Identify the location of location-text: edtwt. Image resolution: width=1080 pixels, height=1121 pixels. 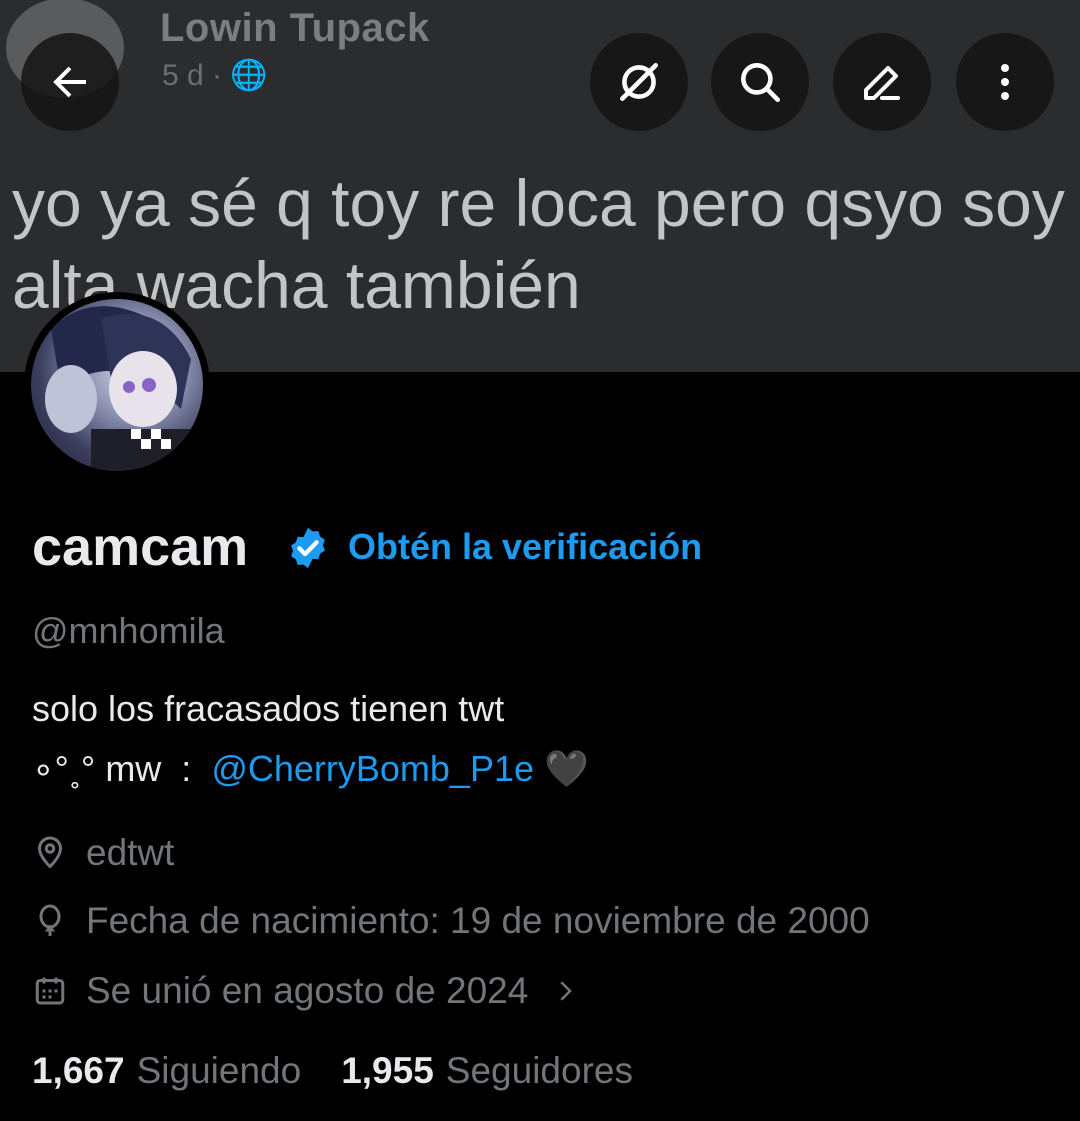
(130, 852).